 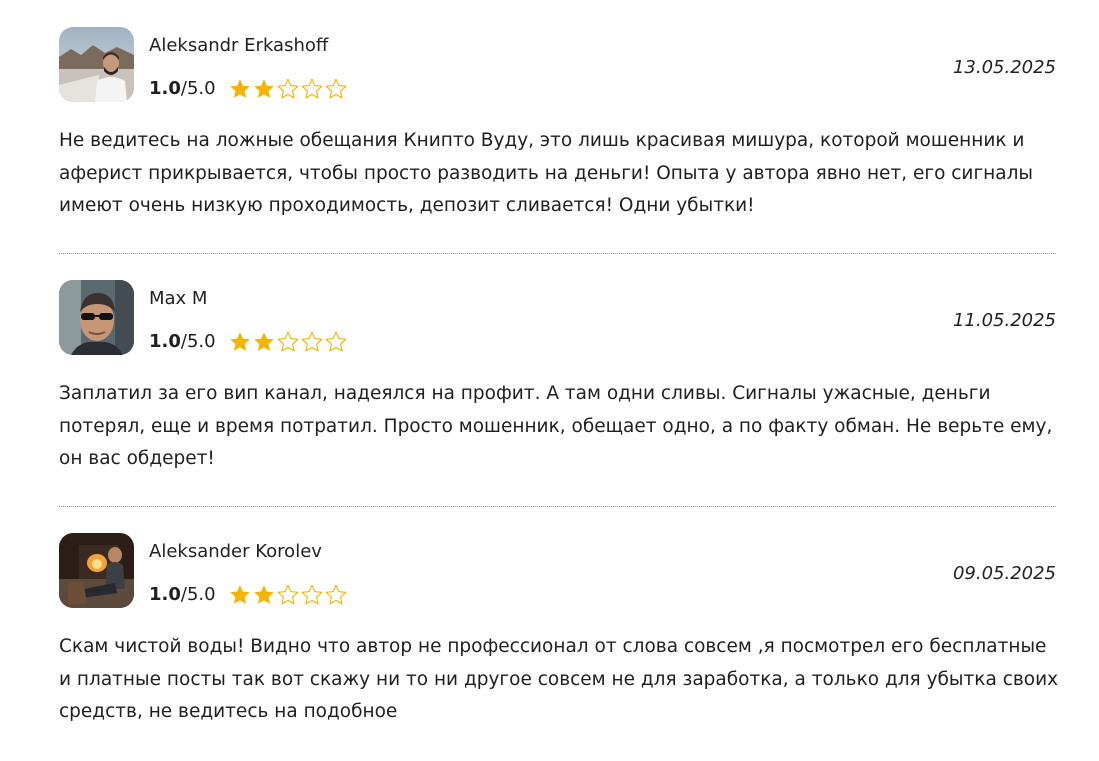 I want to click on review-date: 09.05.2025, so click(x=1004, y=573).